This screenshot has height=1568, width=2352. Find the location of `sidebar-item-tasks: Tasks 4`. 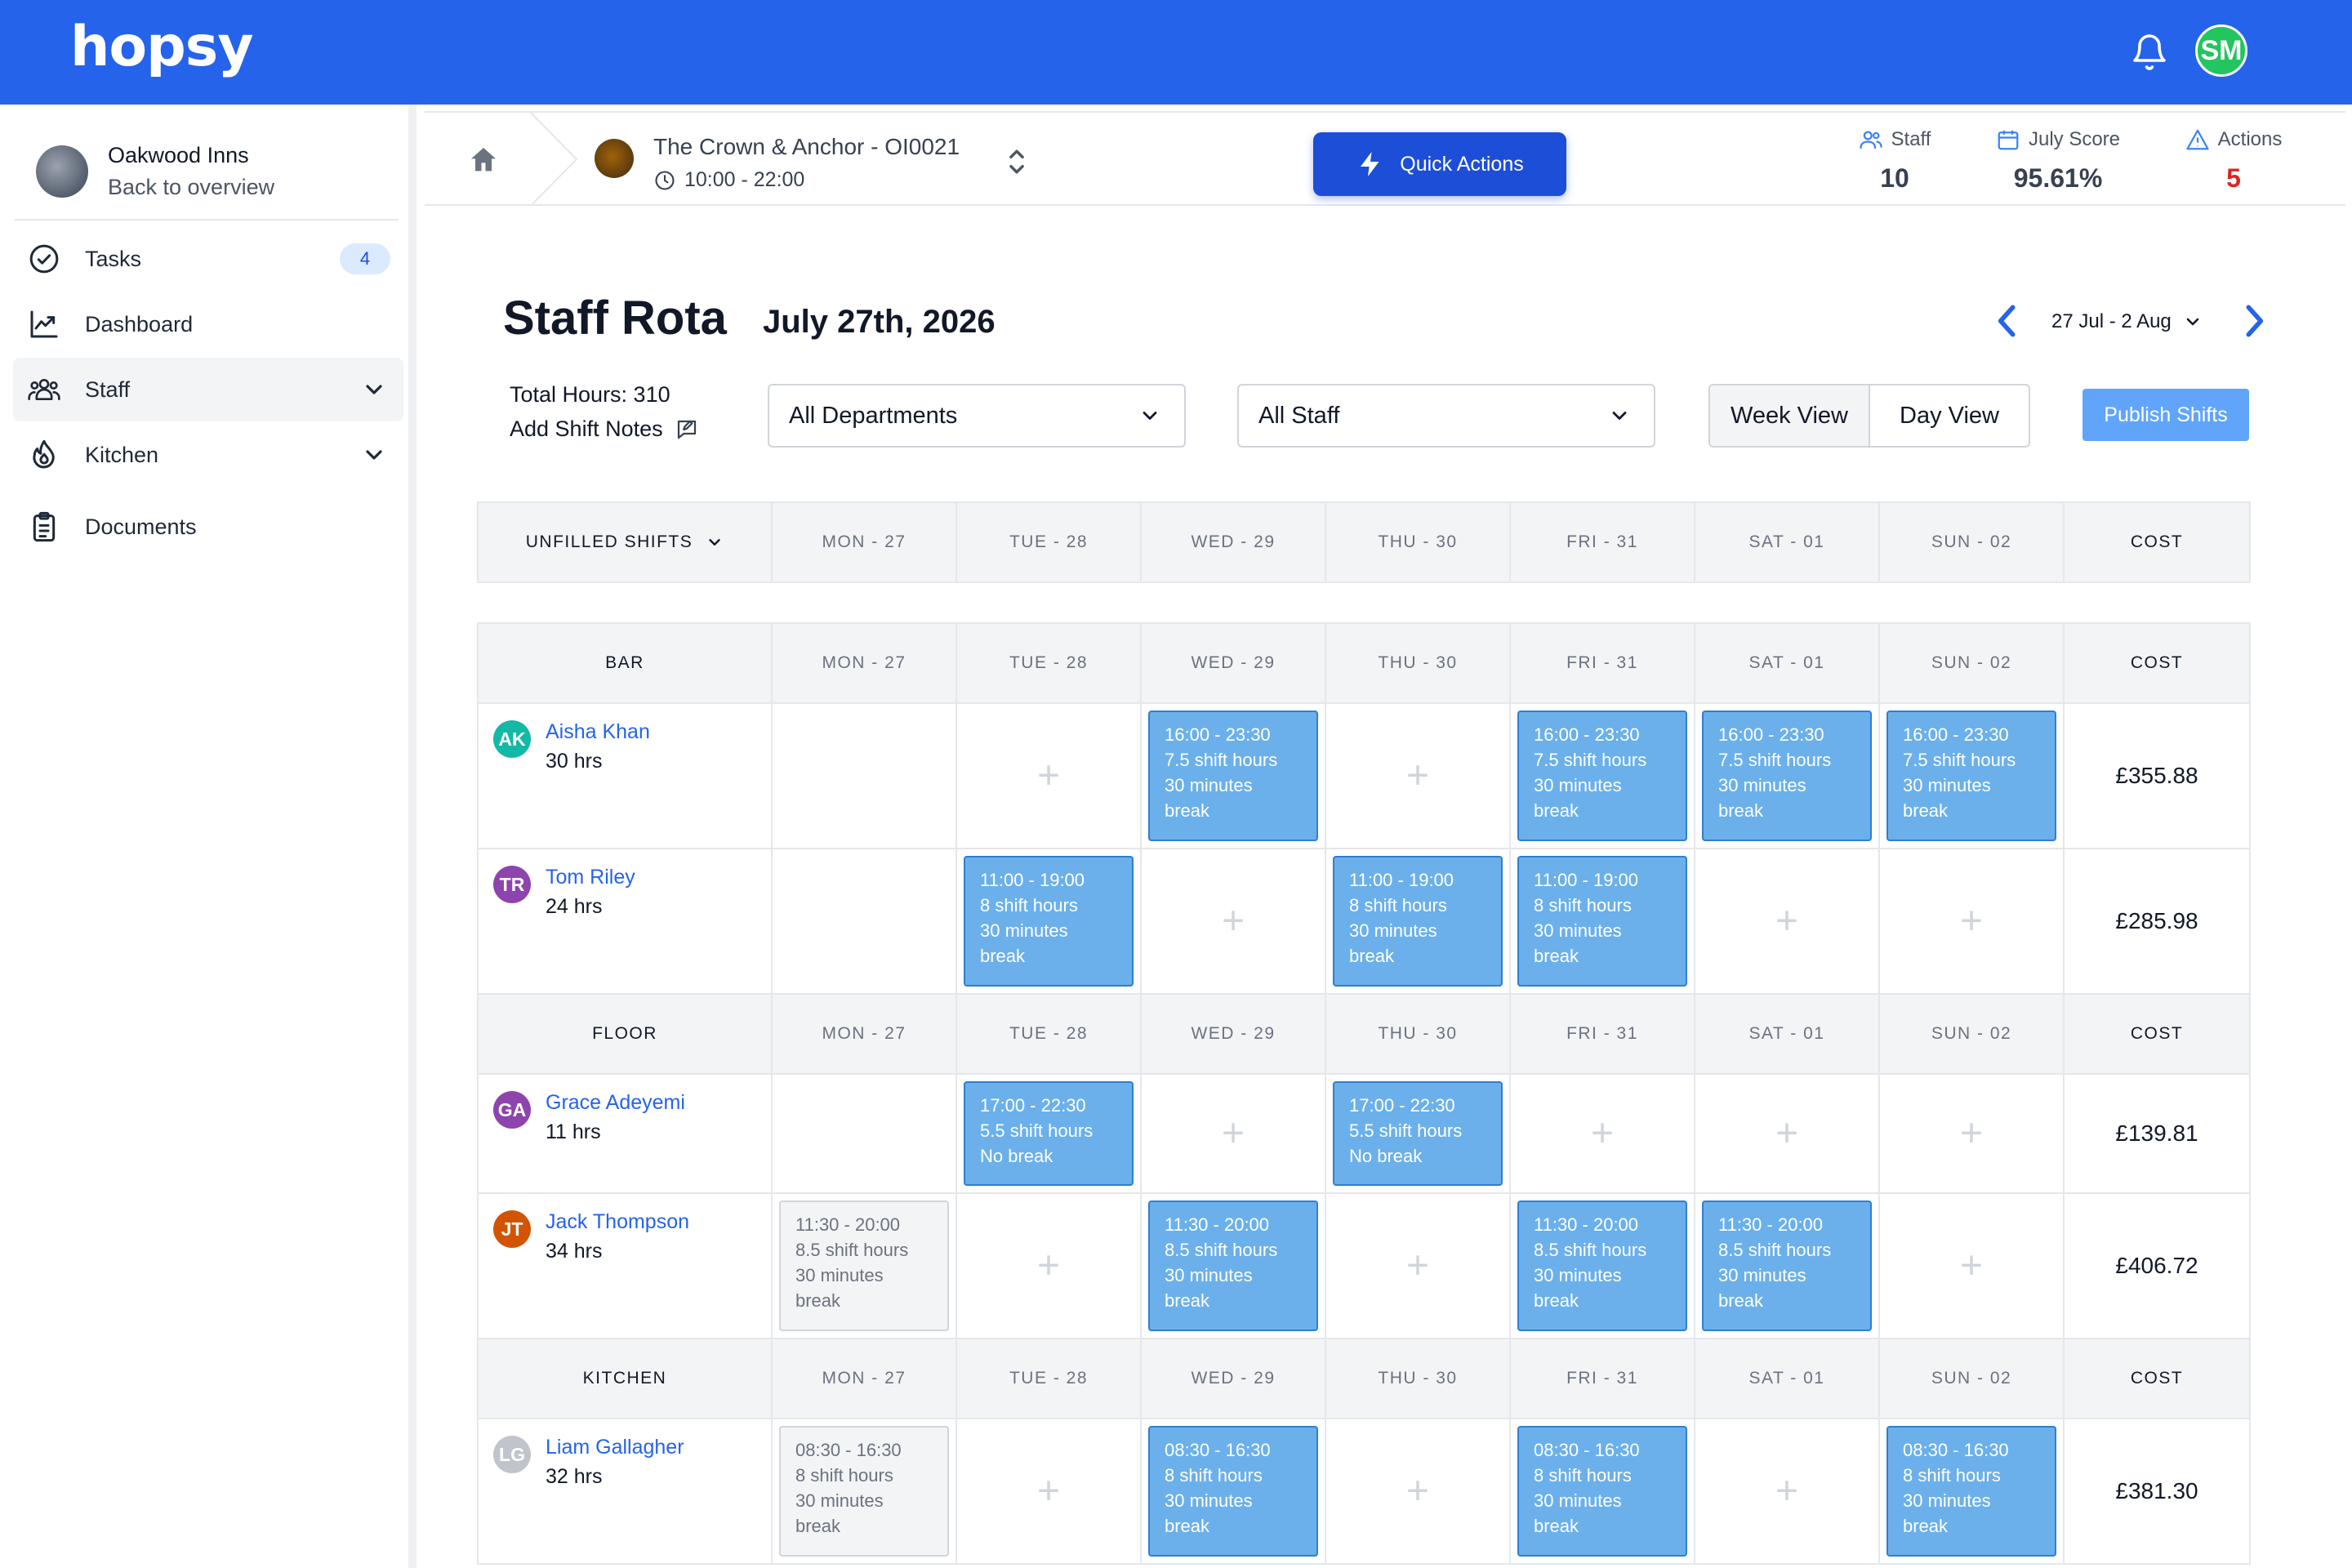

sidebar-item-tasks: Tasks 4 is located at coordinates (208, 259).